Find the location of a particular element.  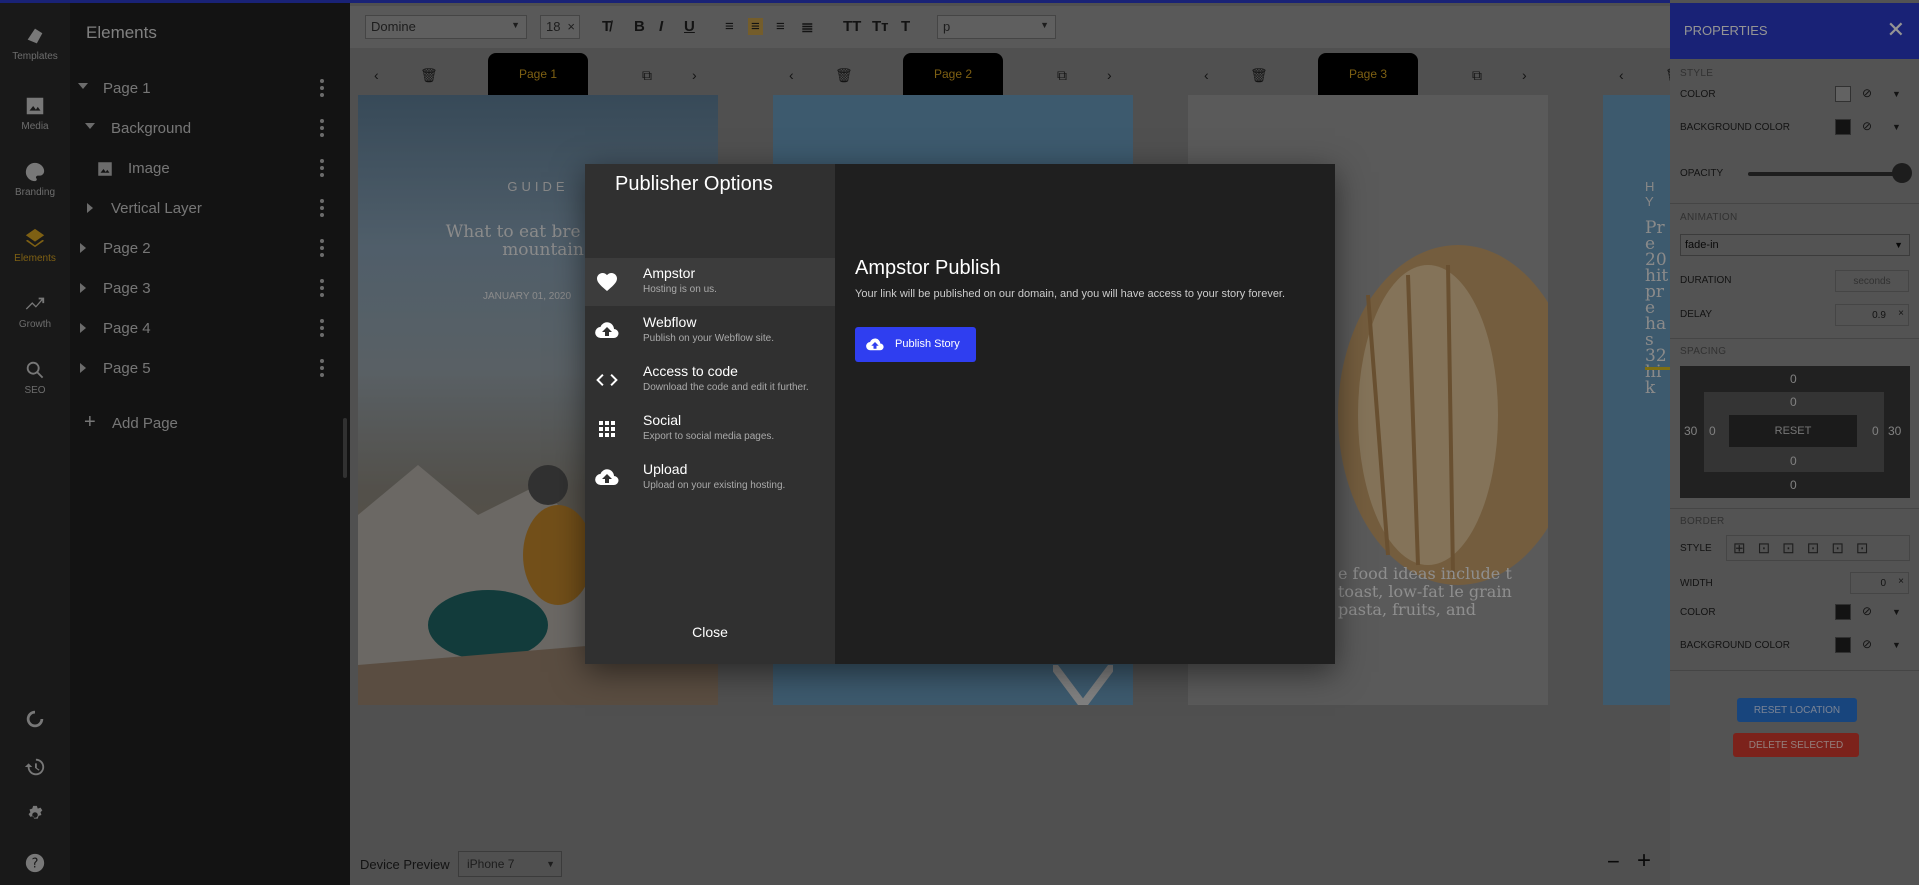

option-subtitle: Publish on your Webflow site. is located at coordinates (708, 338).